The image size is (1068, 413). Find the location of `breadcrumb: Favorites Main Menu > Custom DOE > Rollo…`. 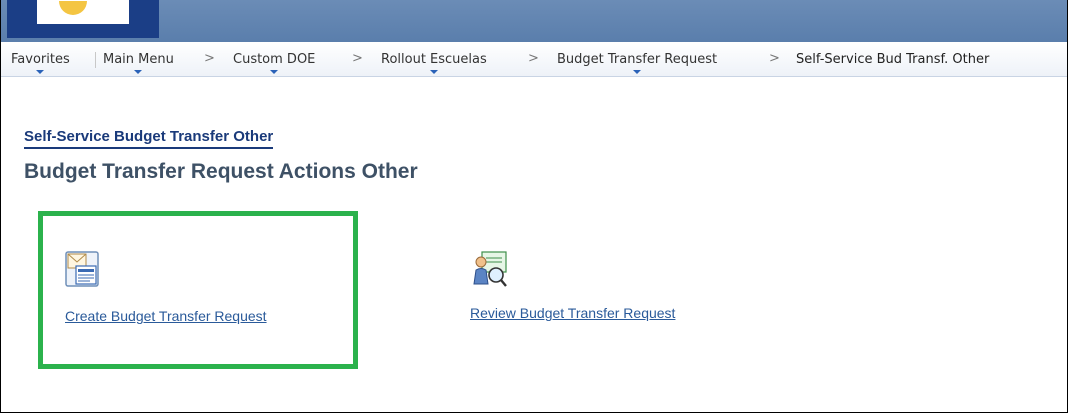

breadcrumb: Favorites Main Menu > Custom DOE > Rollo… is located at coordinates (534, 59).